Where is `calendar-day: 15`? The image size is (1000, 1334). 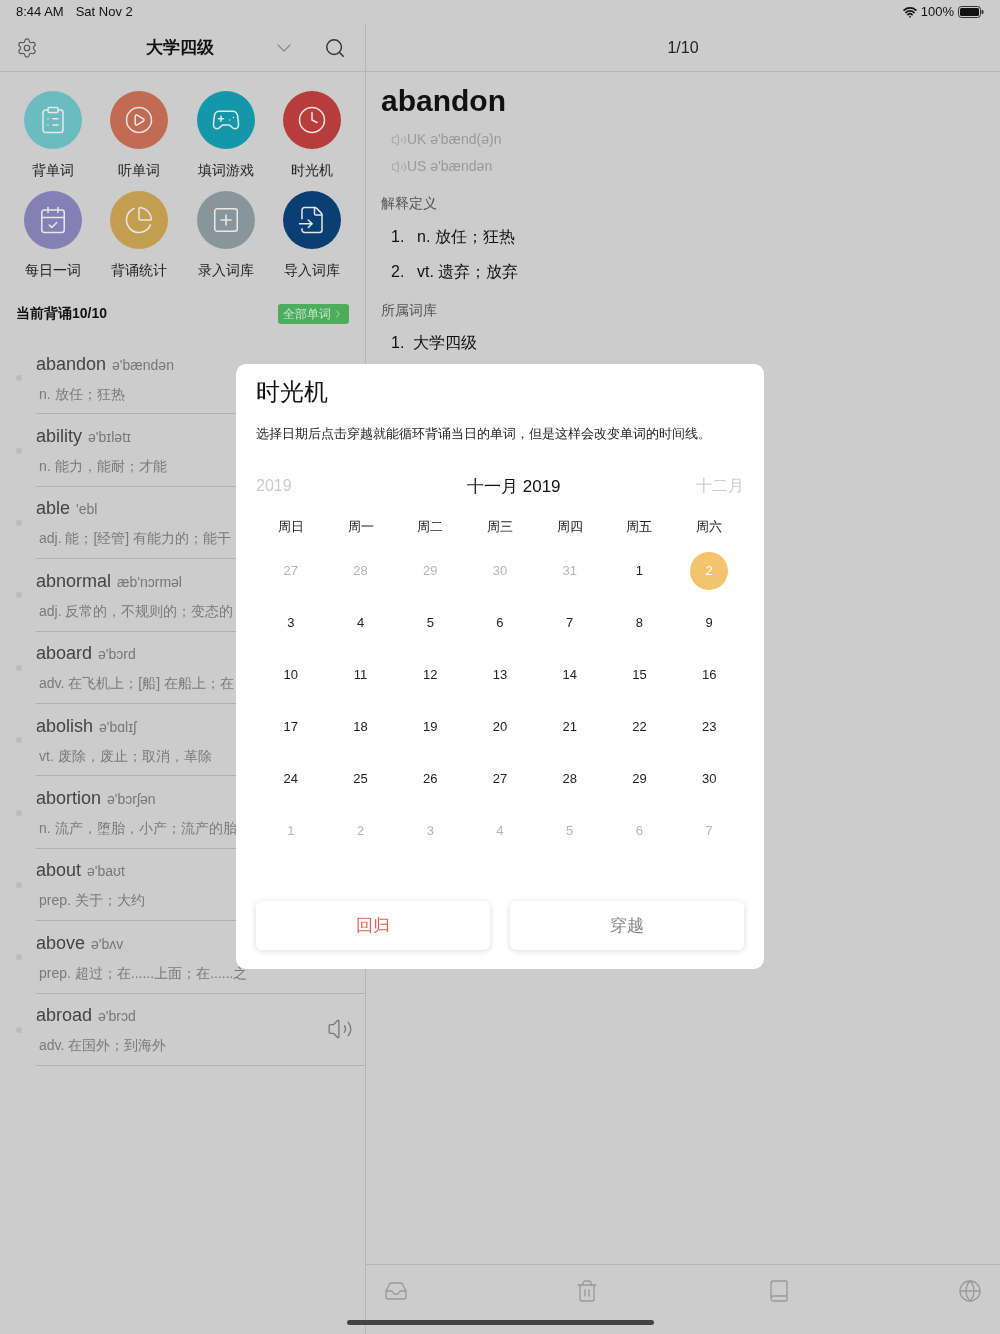 calendar-day: 15 is located at coordinates (639, 674).